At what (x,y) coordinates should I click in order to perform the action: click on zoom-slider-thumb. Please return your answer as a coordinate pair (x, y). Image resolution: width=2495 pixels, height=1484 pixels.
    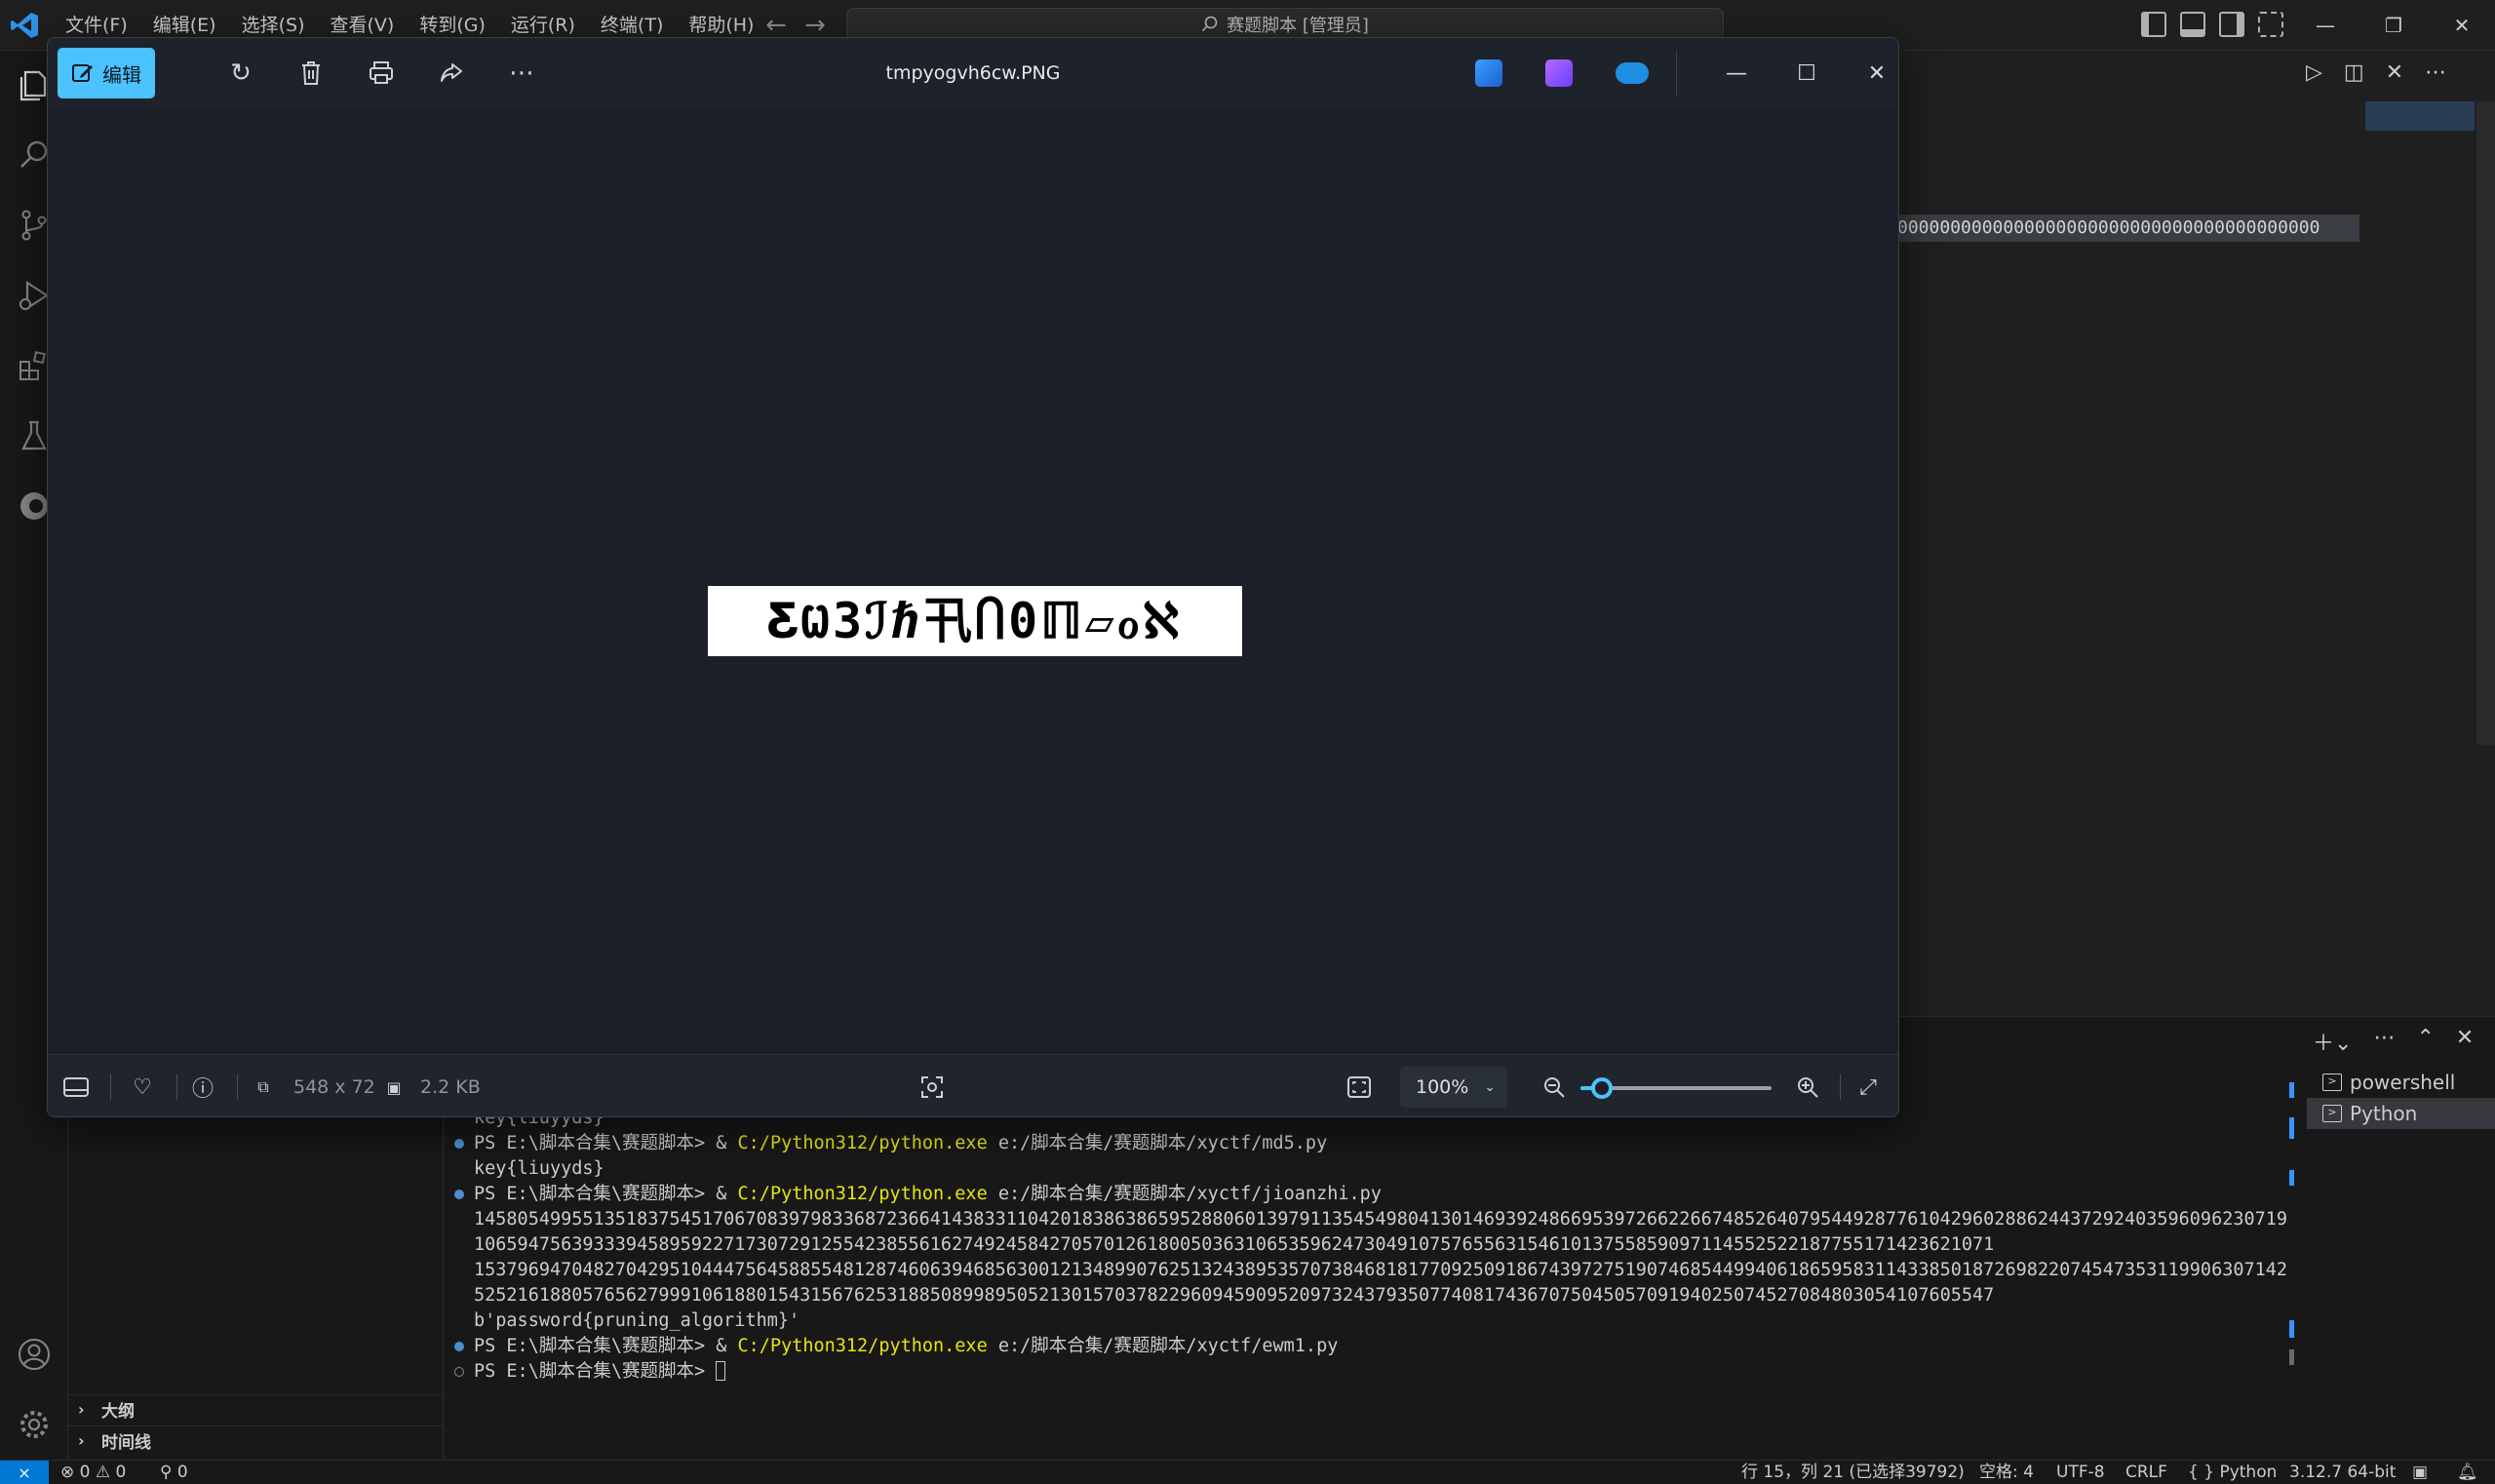
    Looking at the image, I should click on (1601, 1088).